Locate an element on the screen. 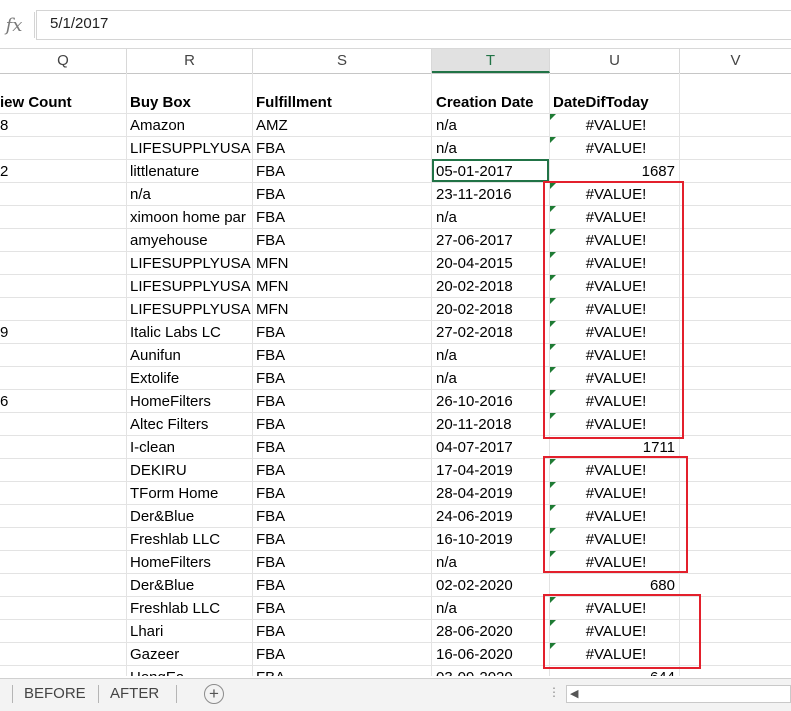 The height and width of the screenshot is (711, 791). creation-date-cell: 20-04-2015 is located at coordinates (491, 263).